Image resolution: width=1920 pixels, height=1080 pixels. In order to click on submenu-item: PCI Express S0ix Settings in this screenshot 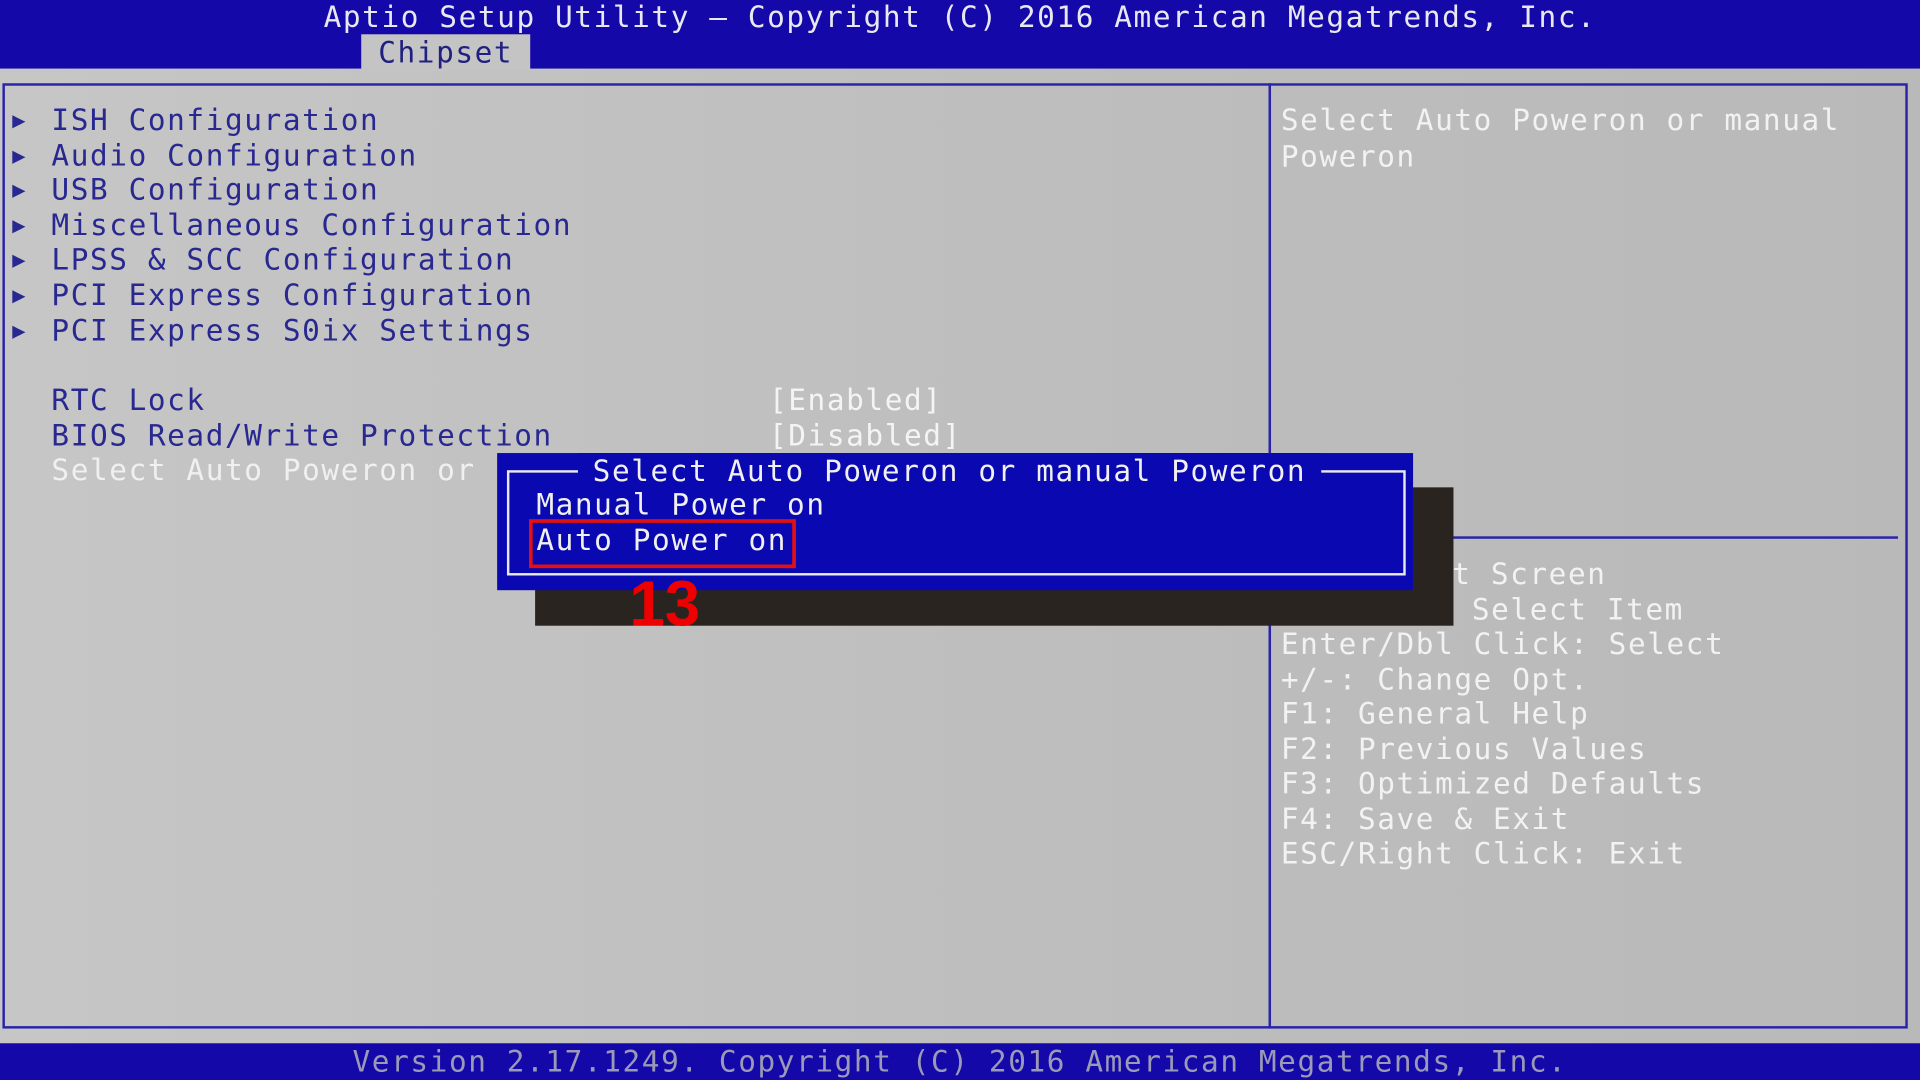, I will do `click(292, 330)`.